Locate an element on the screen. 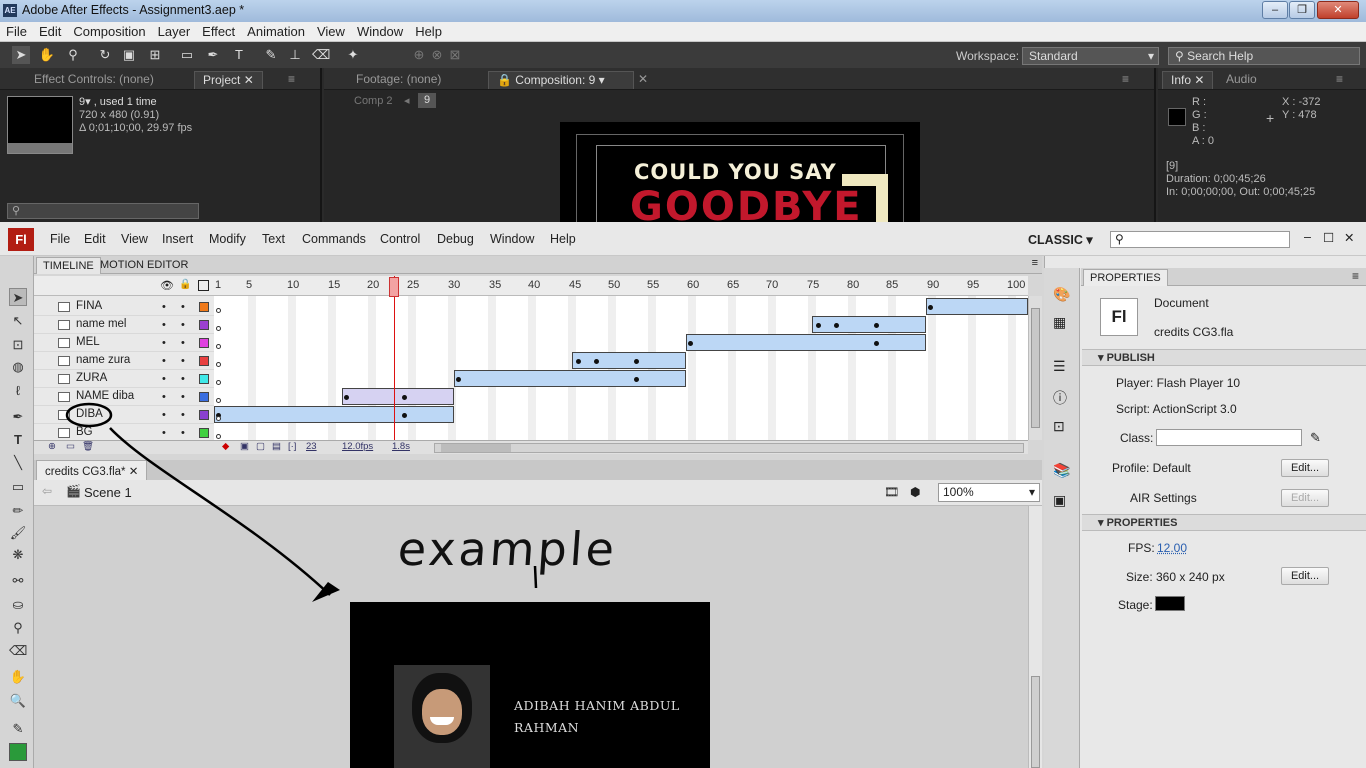 The image size is (1366, 768). stage-photo is located at coordinates (442, 716).